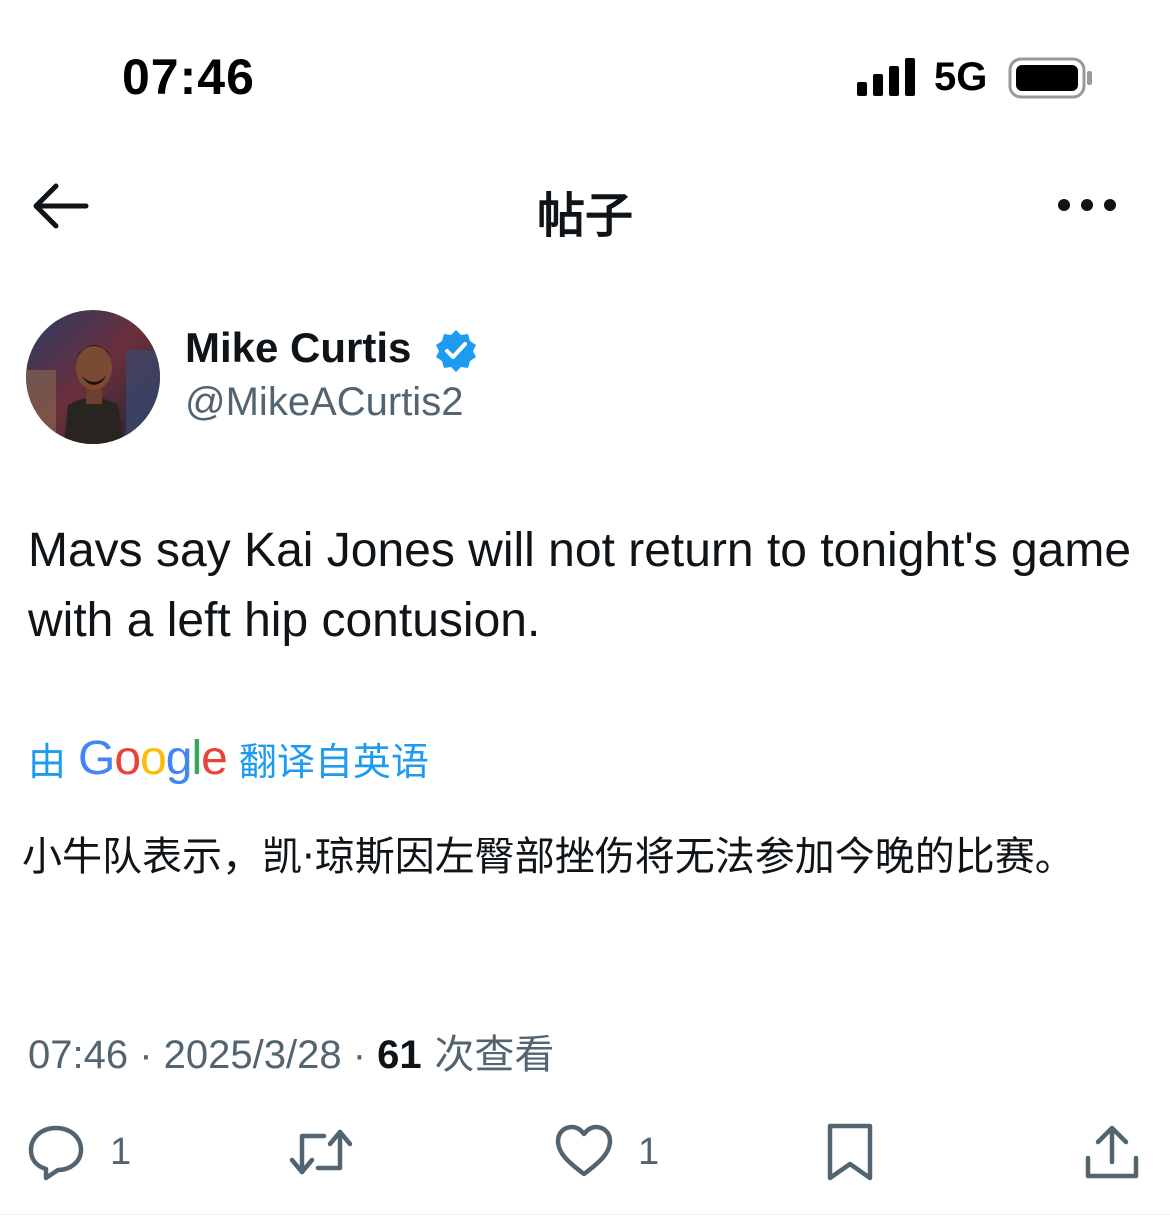 The width and height of the screenshot is (1170, 1225). What do you see at coordinates (47, 761) in the screenshot?
I see `translation-prefix: 由` at bounding box center [47, 761].